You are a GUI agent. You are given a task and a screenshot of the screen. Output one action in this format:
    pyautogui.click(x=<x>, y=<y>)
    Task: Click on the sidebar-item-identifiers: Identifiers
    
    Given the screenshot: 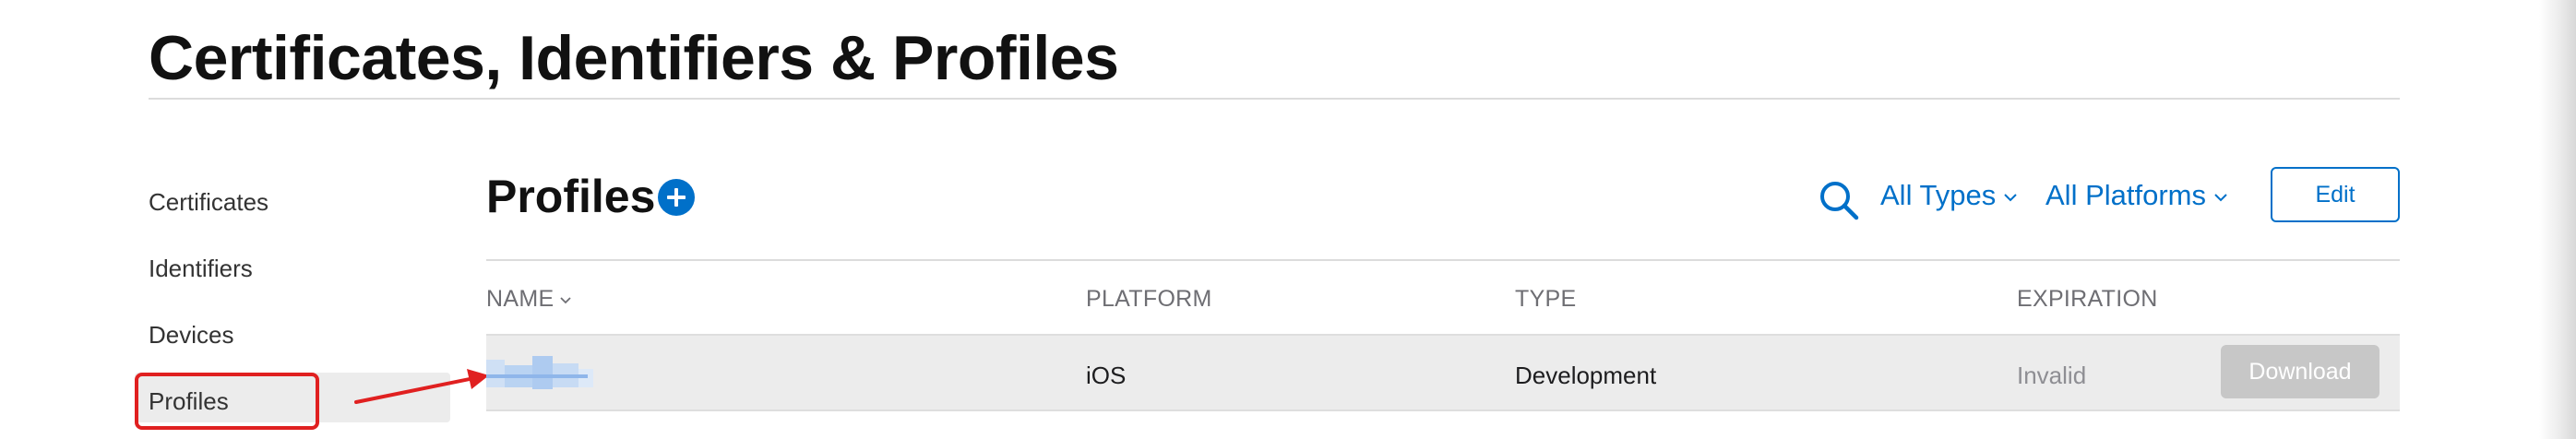 What is the action you would take?
    pyautogui.click(x=201, y=269)
    